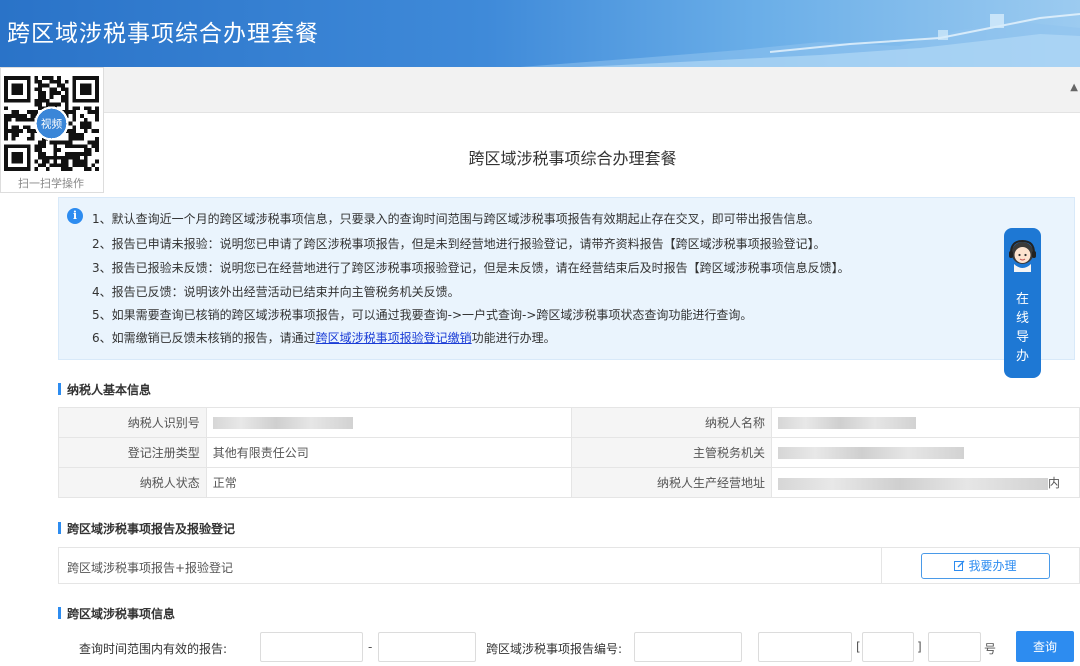  I want to click on top-banner: 跨区域涉税事项综合办理套餐, so click(540, 33).